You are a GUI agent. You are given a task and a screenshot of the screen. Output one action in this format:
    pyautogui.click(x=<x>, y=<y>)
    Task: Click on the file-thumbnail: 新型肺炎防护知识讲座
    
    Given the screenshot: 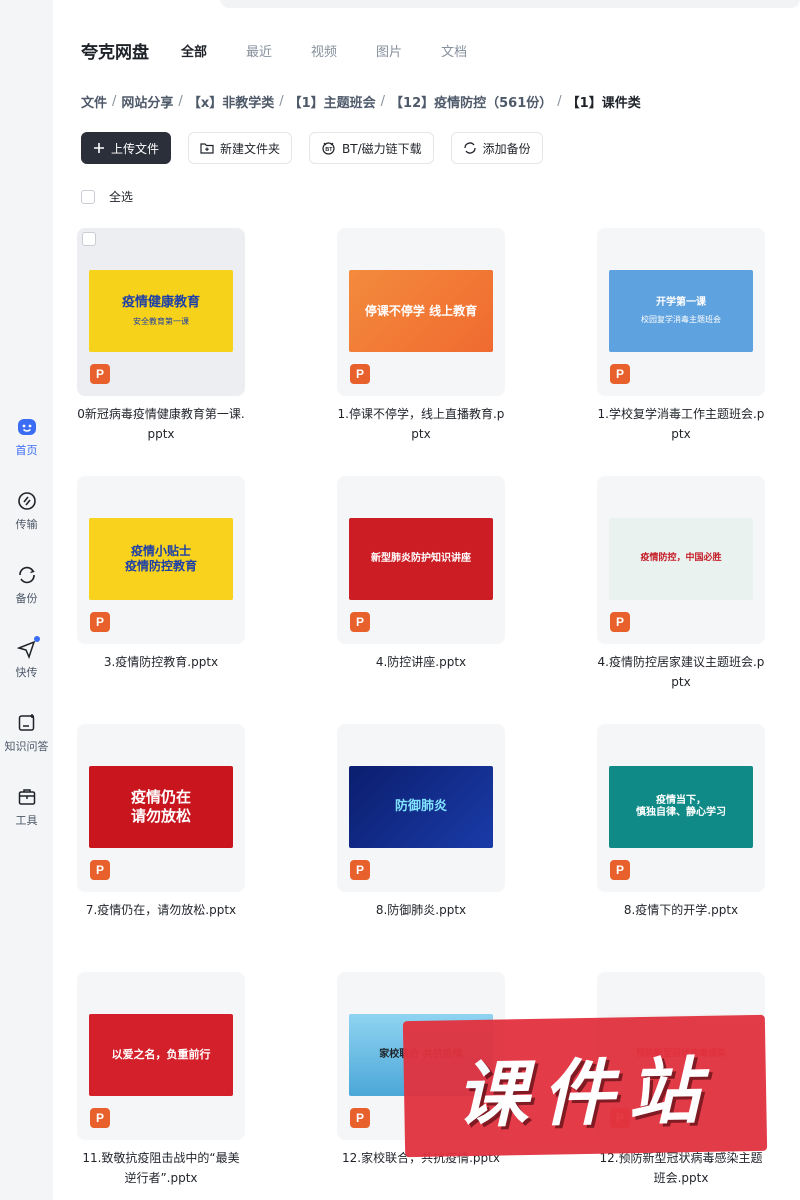 What is the action you would take?
    pyautogui.click(x=421, y=559)
    